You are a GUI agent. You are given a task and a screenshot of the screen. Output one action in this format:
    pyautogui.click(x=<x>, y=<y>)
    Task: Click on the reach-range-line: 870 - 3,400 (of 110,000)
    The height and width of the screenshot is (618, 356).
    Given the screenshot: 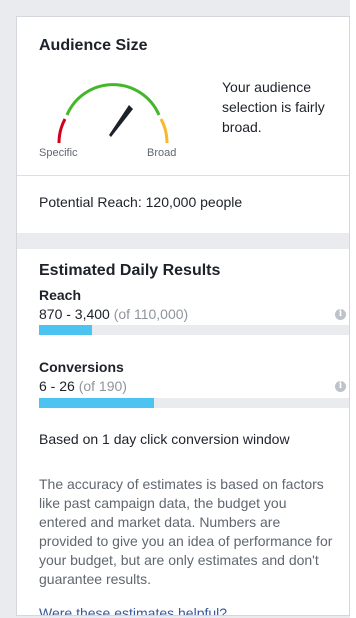 What is the action you would take?
    pyautogui.click(x=113, y=314)
    